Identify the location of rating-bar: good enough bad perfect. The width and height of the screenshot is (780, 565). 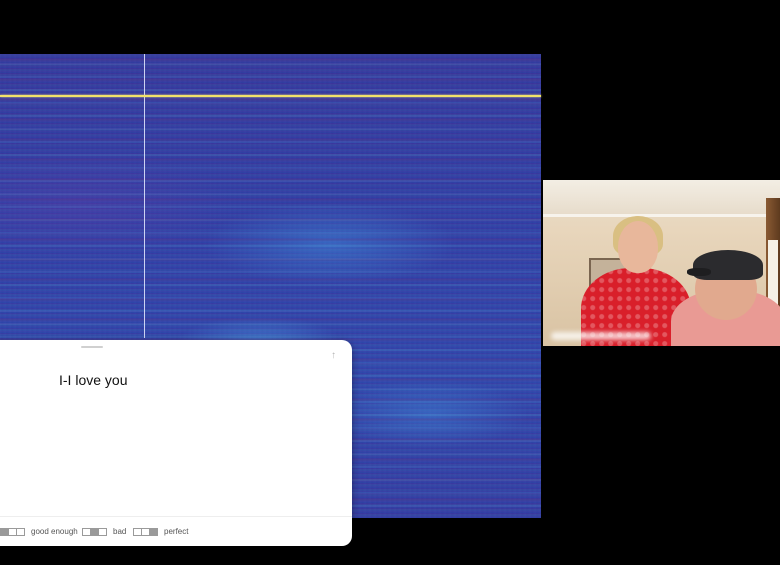
(176, 531).